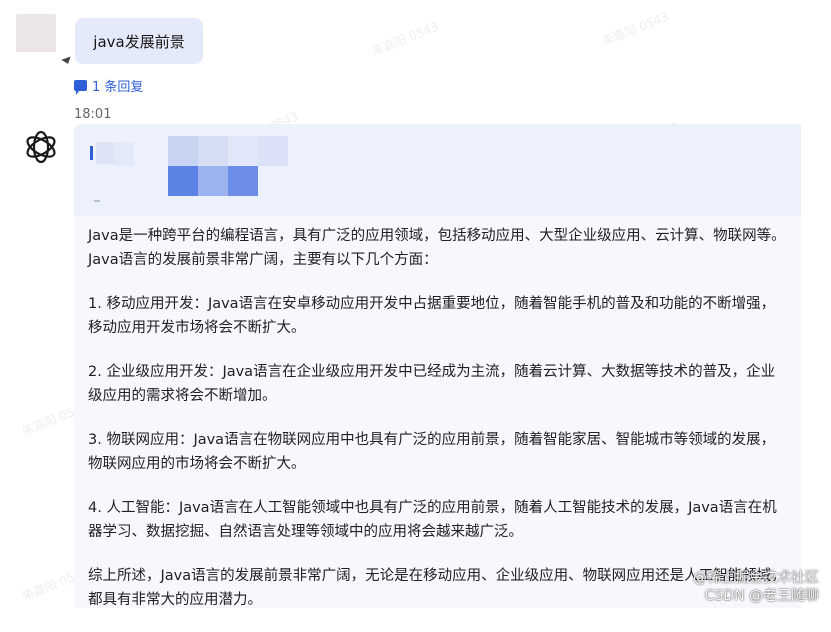 The width and height of the screenshot is (831, 632). I want to click on replies-link: 1 条回复, so click(109, 85).